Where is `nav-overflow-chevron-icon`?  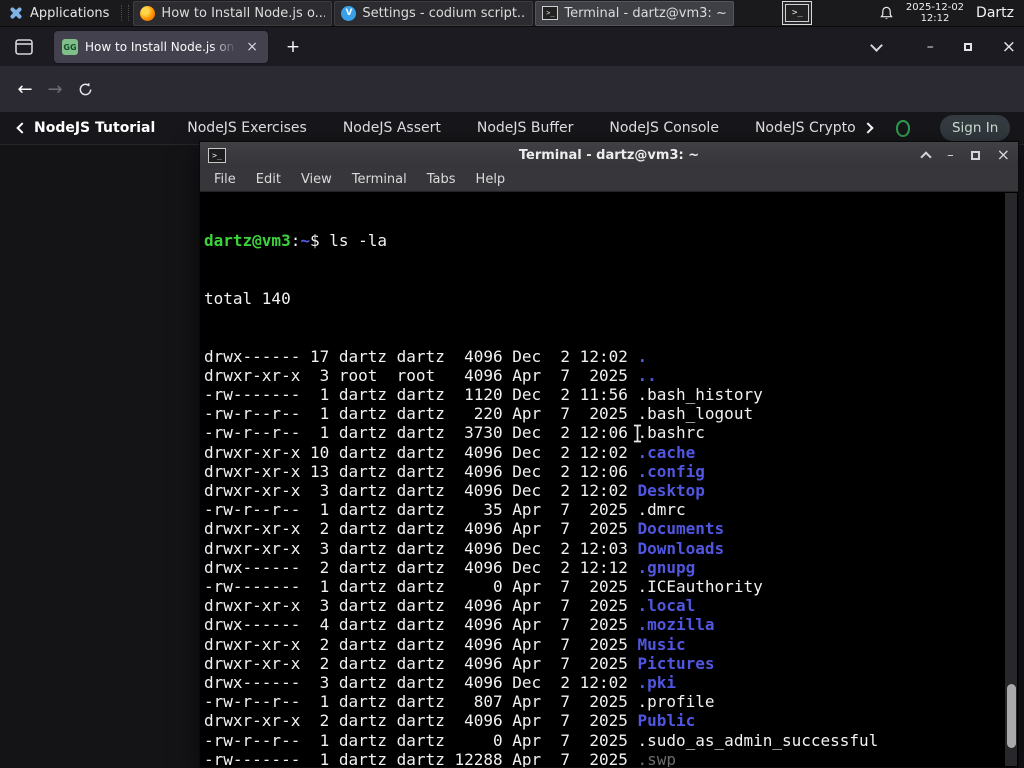
nav-overflow-chevron-icon is located at coordinates (868, 128).